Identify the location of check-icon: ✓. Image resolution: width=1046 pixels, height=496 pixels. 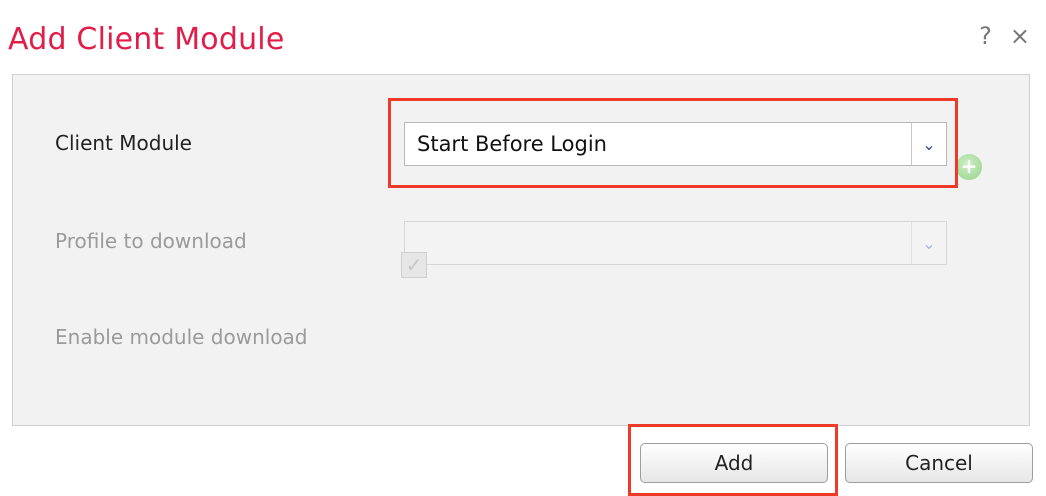
(414, 265).